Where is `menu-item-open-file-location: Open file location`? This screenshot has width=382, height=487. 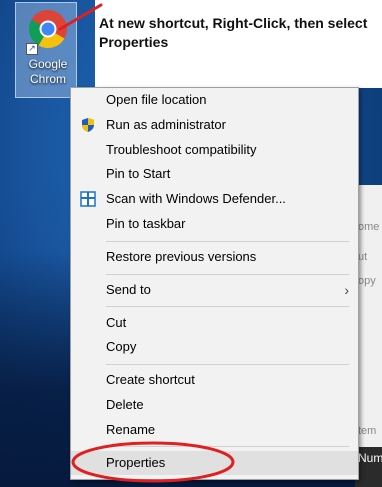
menu-item-open-file-location: Open file location is located at coordinates (214, 100).